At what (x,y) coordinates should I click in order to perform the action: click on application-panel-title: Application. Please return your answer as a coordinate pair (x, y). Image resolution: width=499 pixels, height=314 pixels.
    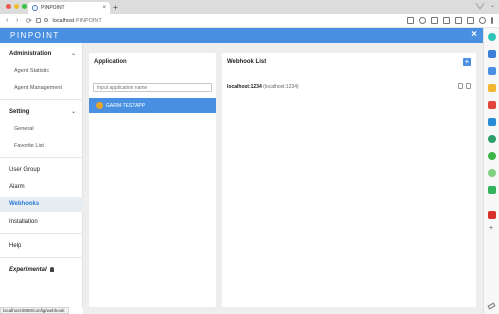
    Looking at the image, I should click on (110, 62).